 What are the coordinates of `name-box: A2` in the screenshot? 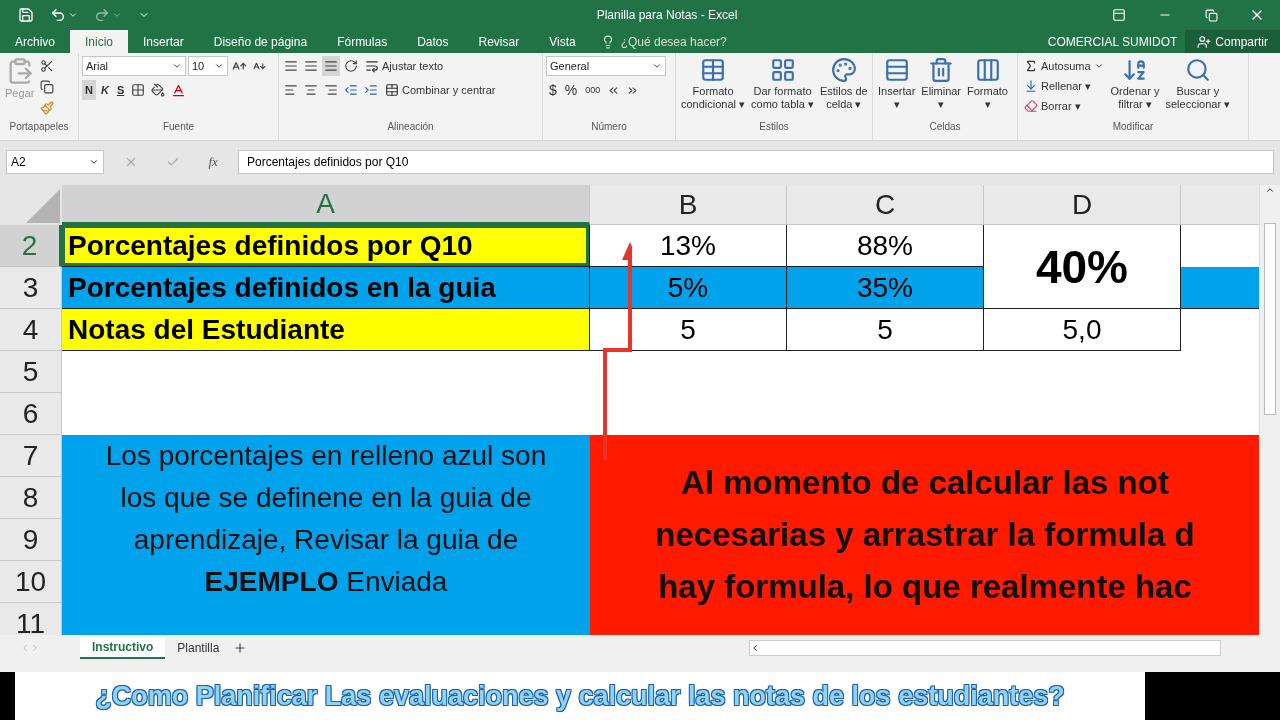 It's located at (55, 162).